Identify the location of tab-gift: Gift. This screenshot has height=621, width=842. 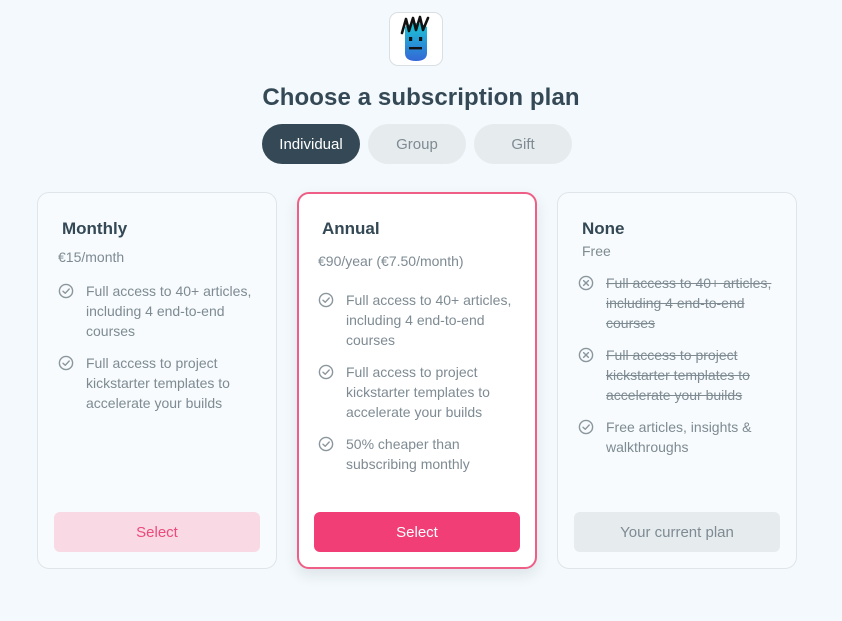
(523, 144).